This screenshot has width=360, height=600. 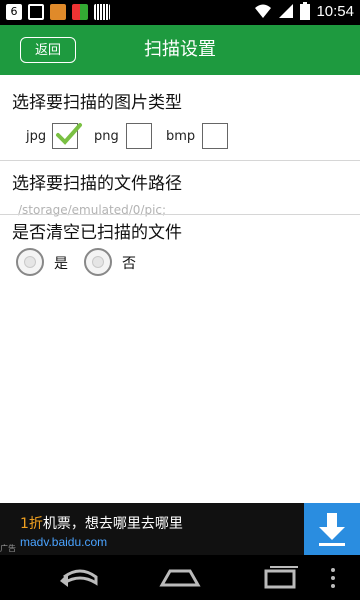 I want to click on no-label: 否, so click(x=129, y=264).